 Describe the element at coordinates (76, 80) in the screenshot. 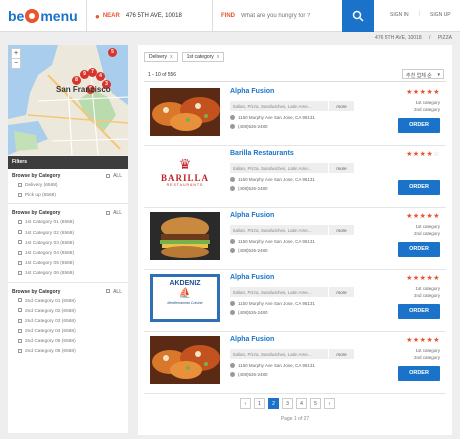

I see `map-marker: 8` at that location.